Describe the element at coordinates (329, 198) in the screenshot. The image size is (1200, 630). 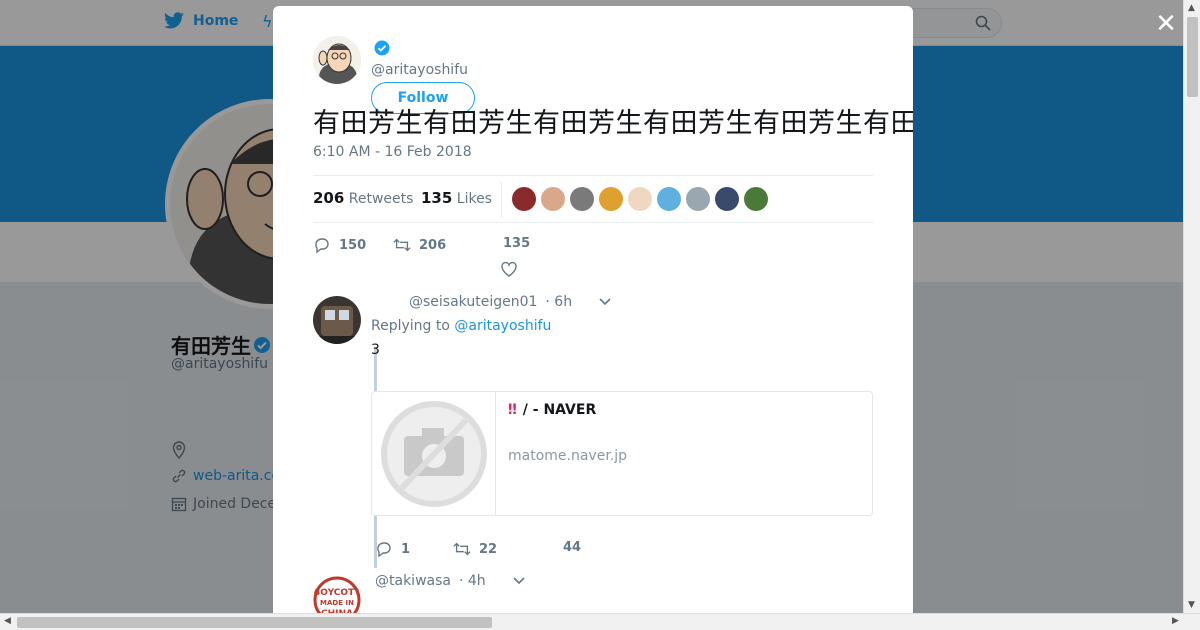
I see `retweets-count: 206` at that location.